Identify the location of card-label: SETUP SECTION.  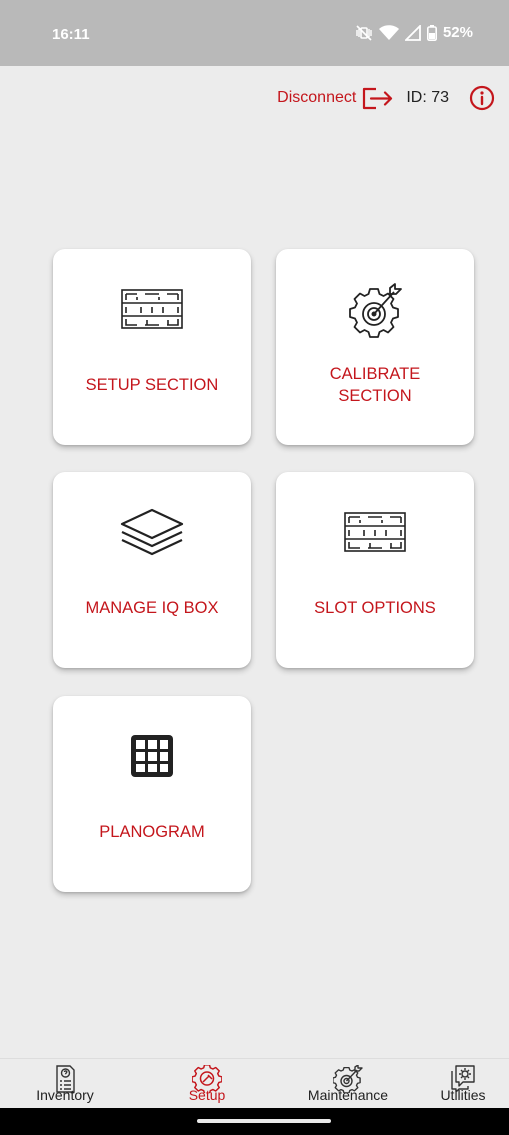
(152, 385).